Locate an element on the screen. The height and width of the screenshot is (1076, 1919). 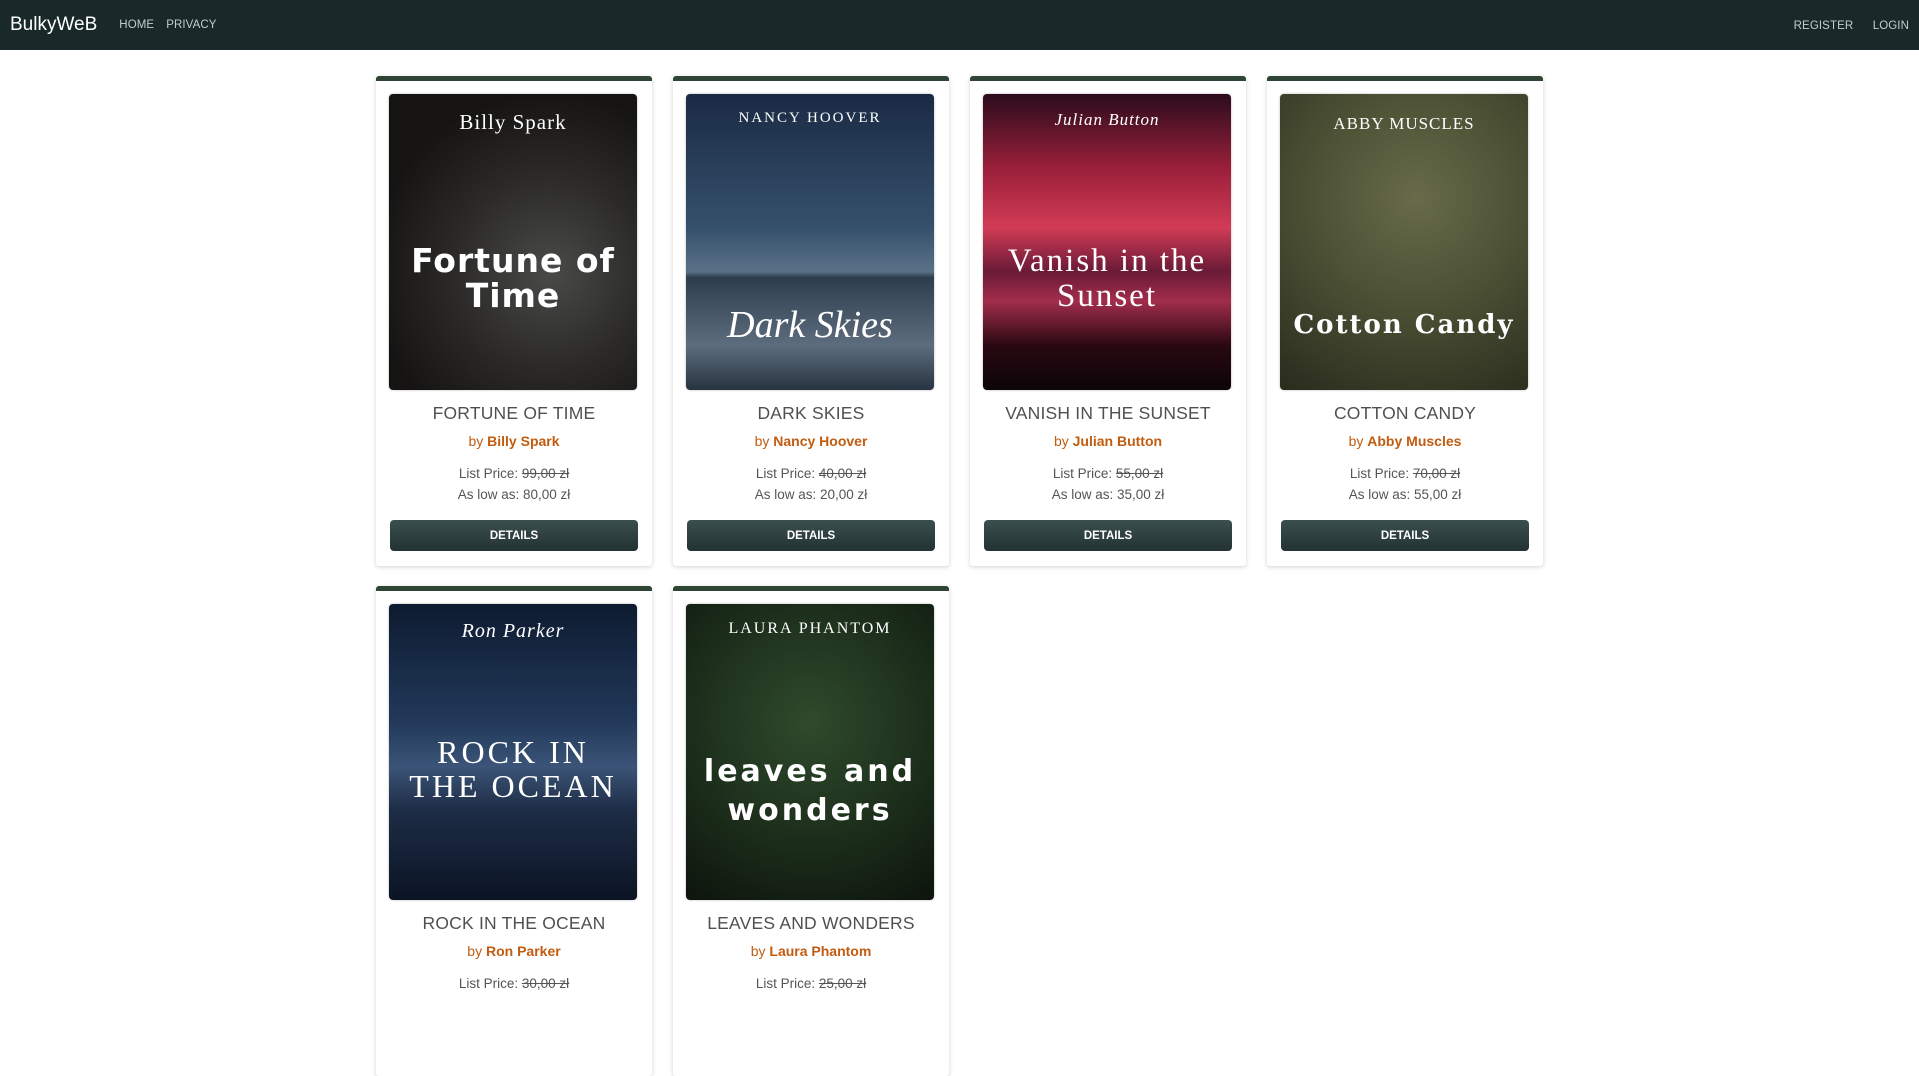
navbar: BulkyWeB HOME PRIVACY REGISTER LOGIN is located at coordinates (959, 25).